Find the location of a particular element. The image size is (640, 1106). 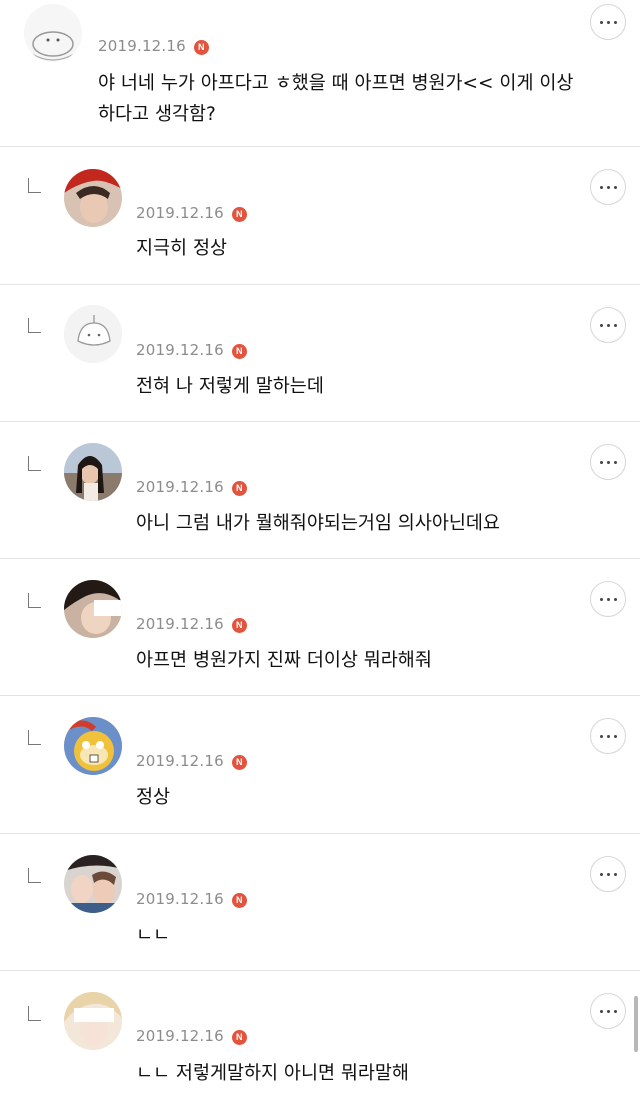

comment-text: 전혀 나 저렇게 말하는데 is located at coordinates (230, 386).